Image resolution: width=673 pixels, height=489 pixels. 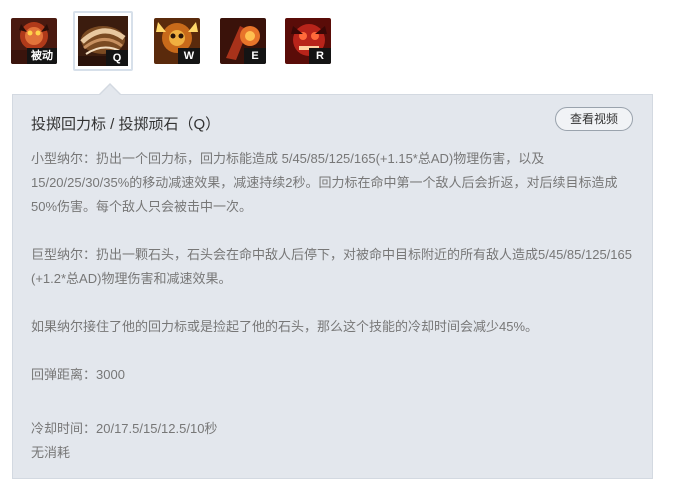 I want to click on skill-key-label: 被动, so click(x=42, y=56).